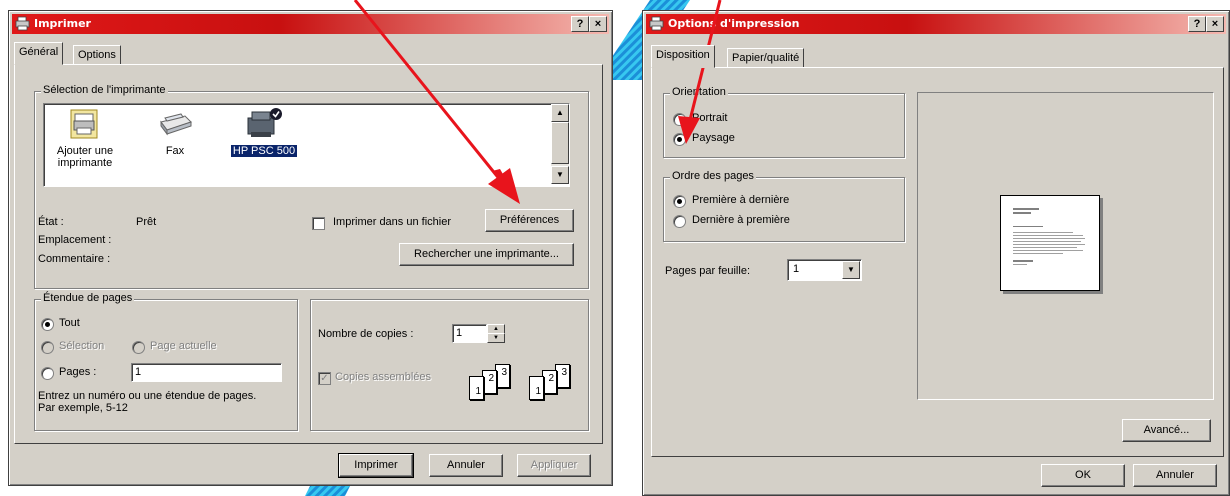 This screenshot has width=1230, height=496. I want to click on tab-layout: Disposition, so click(683, 56).